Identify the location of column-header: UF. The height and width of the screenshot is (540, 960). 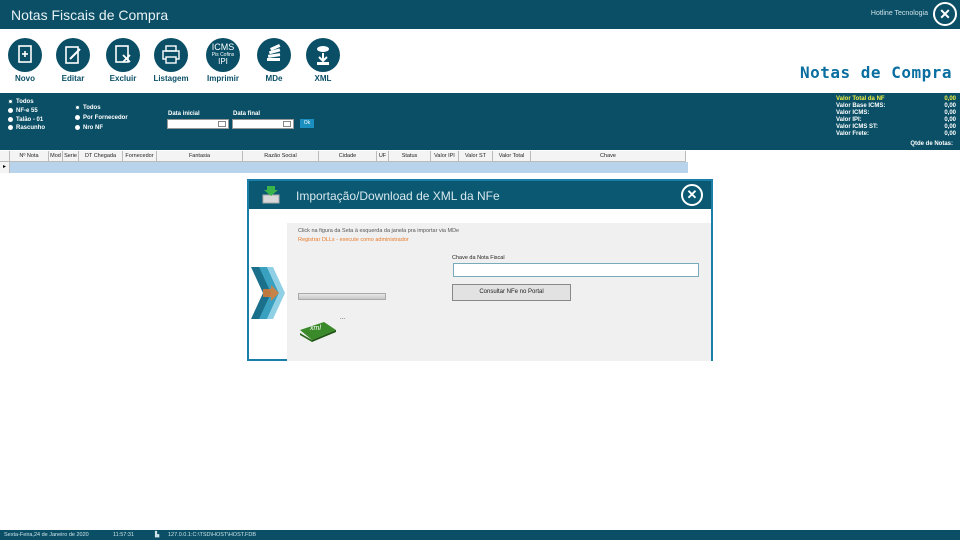
(383, 156).